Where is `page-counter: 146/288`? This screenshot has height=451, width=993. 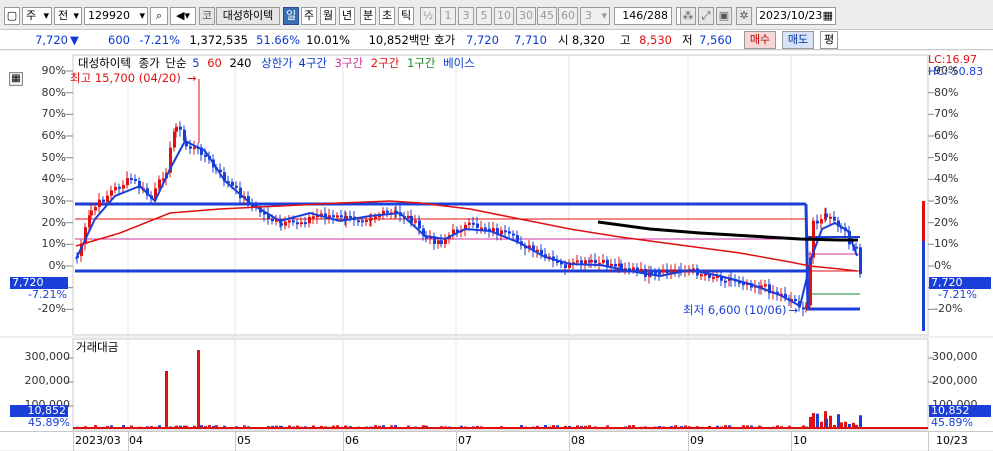
page-counter: 146/288 is located at coordinates (643, 16).